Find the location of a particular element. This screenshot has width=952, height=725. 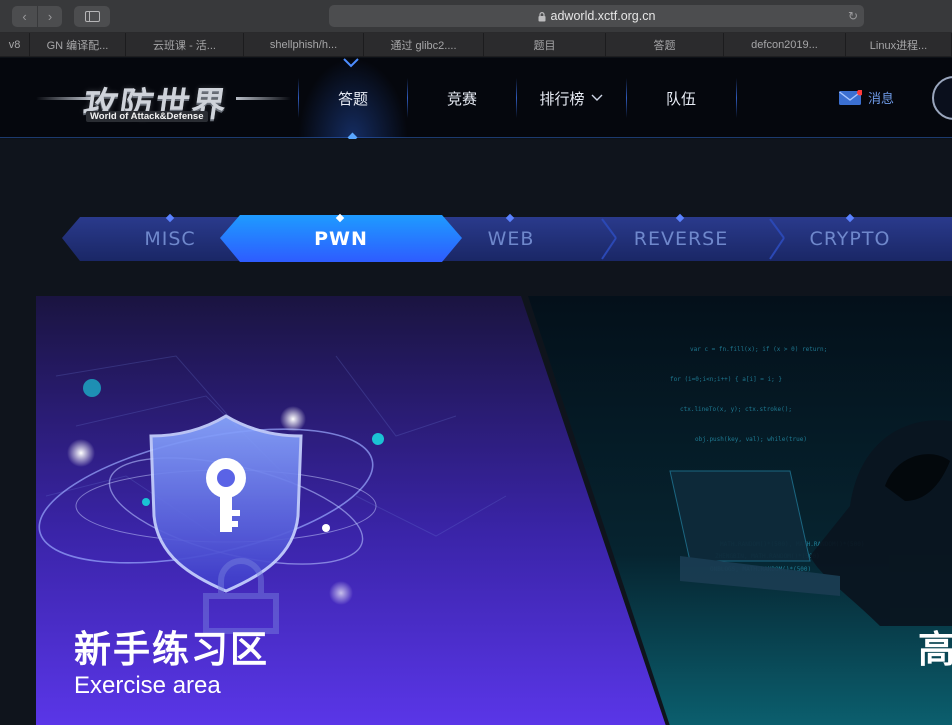

logo-subtitle: World of Attack&Defense is located at coordinates (147, 116).